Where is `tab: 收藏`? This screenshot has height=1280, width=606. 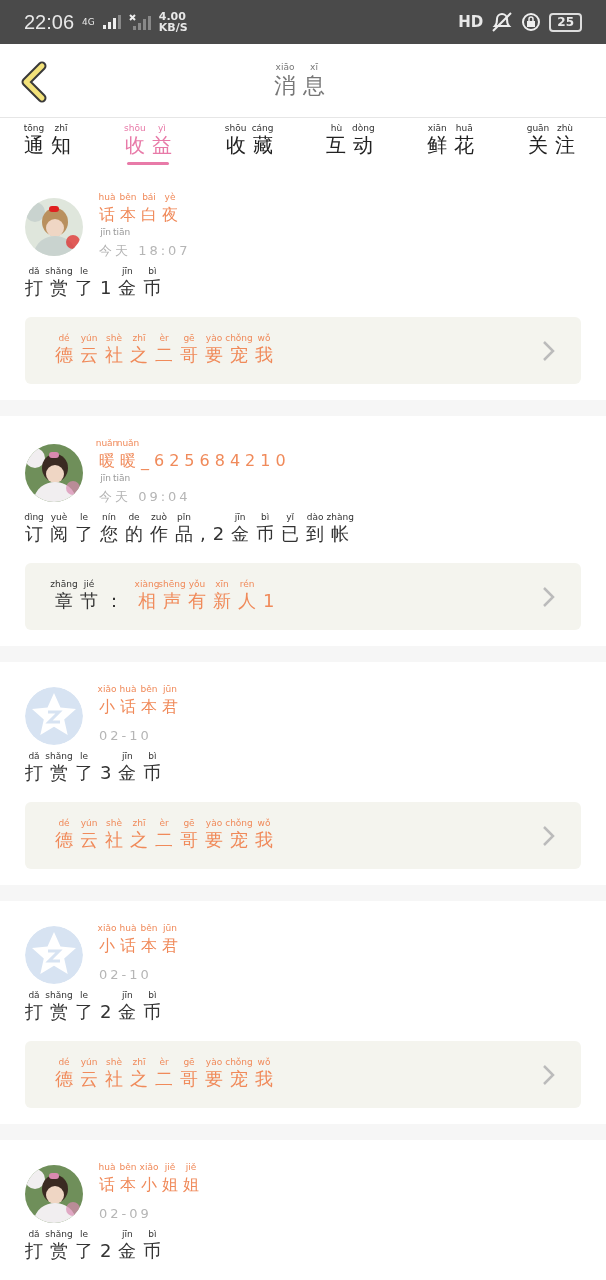 tab: 收藏 is located at coordinates (252, 149).